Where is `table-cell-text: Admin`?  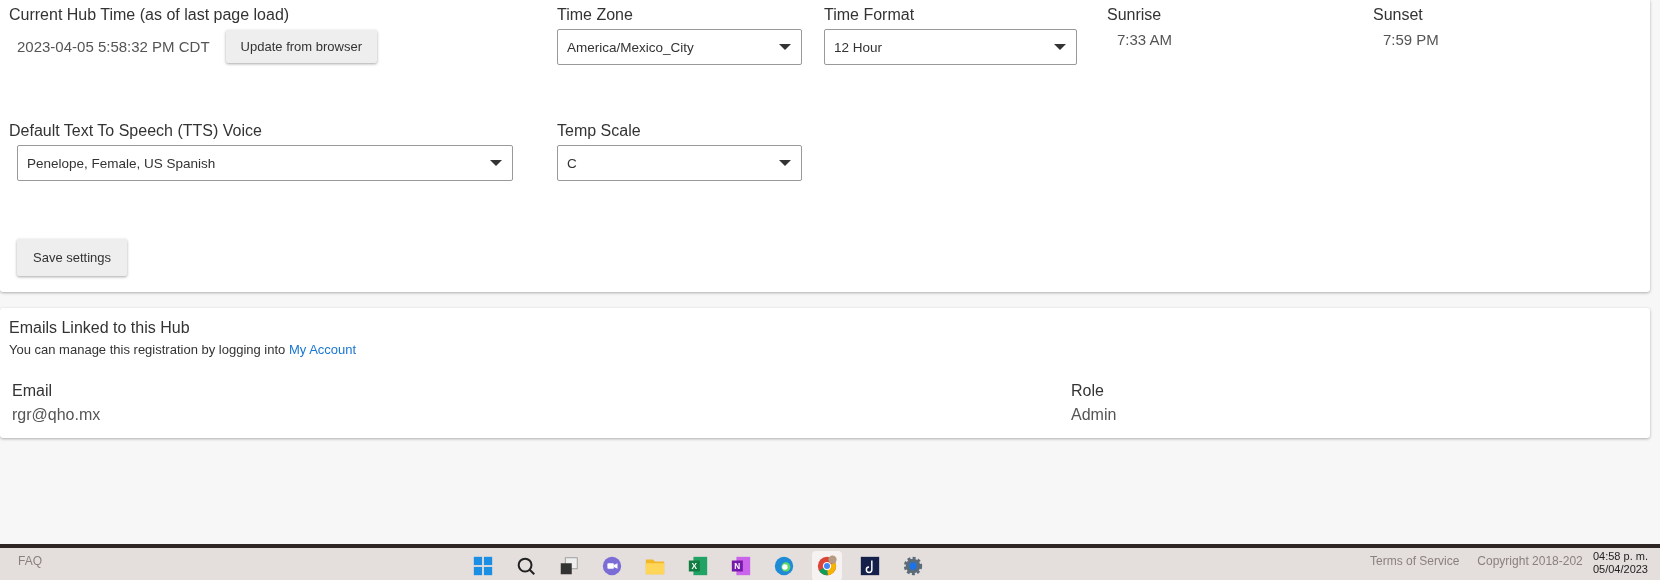
table-cell-text: Admin is located at coordinates (1094, 415).